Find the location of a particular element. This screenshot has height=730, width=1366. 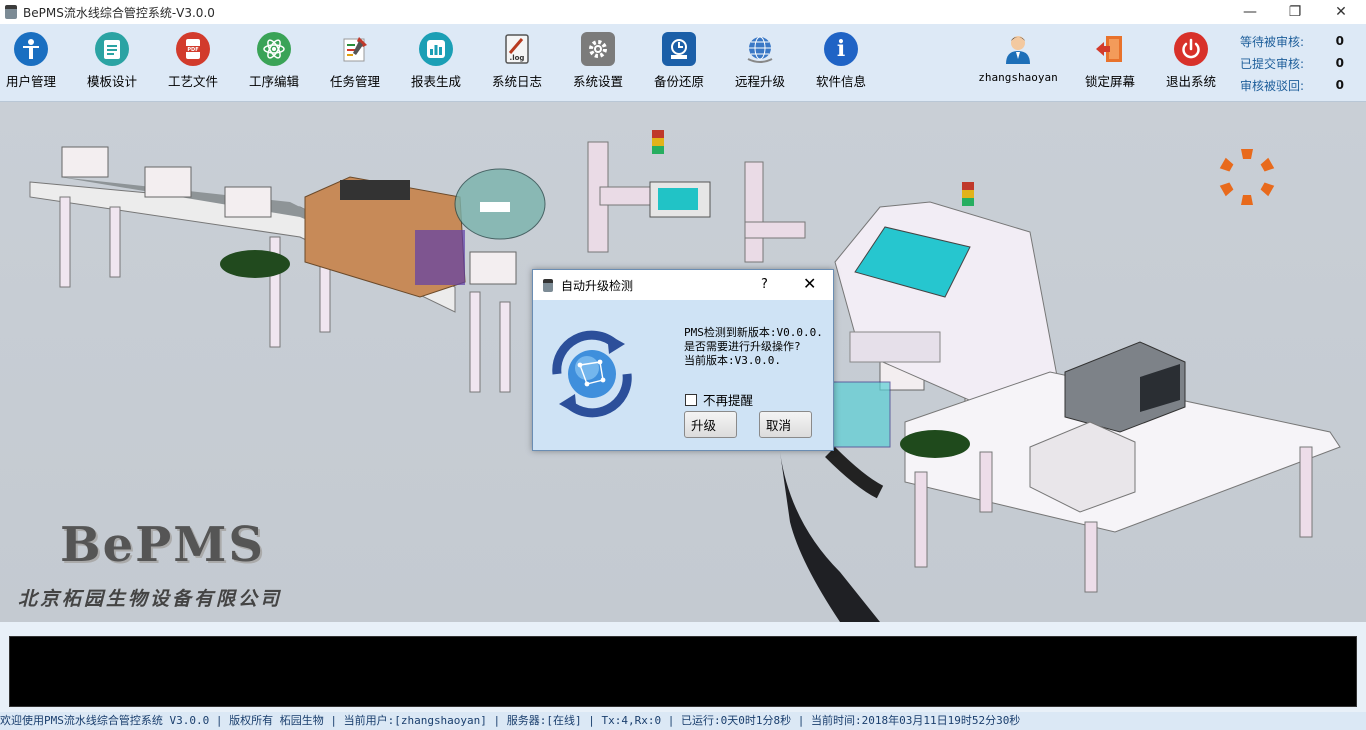

app-icon is located at coordinates (11, 12).